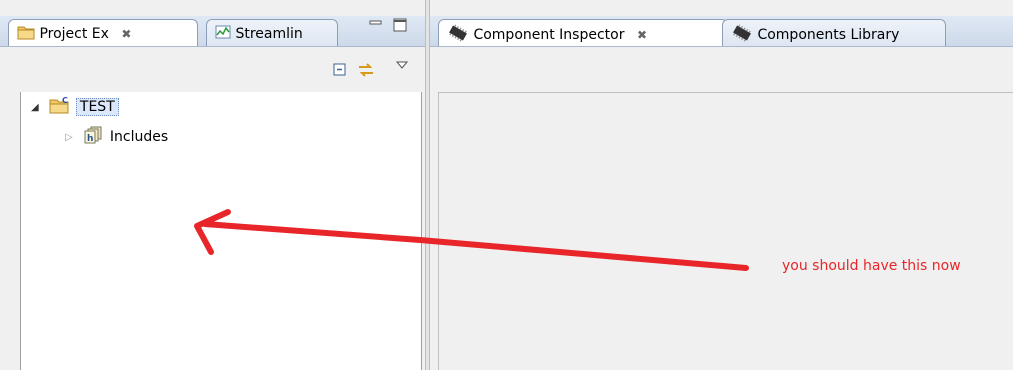 The image size is (1013, 370). I want to click on svg-text: C, so click(65, 100).